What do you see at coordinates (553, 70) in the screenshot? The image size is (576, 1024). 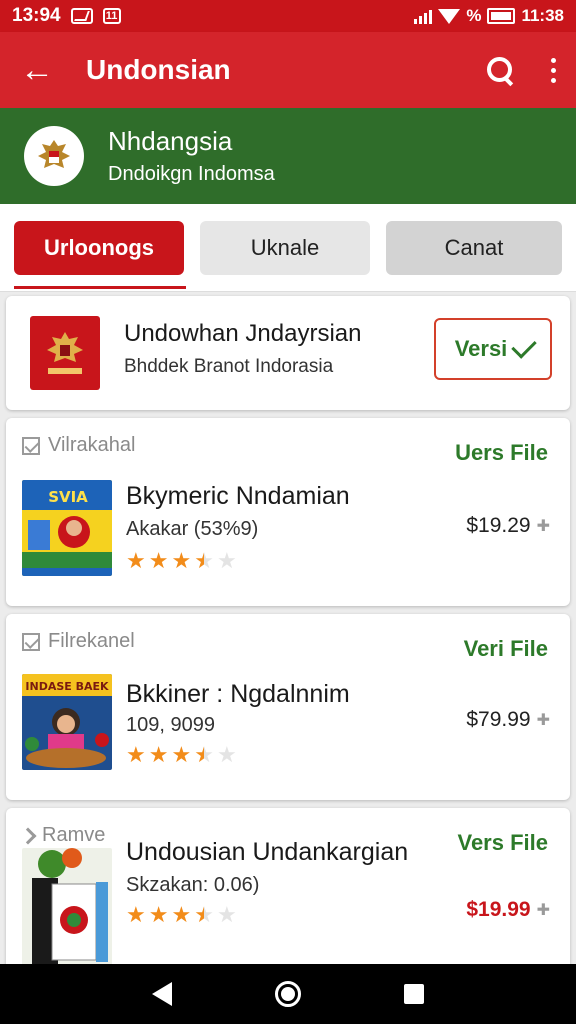 I see `more-vert-icon` at bounding box center [553, 70].